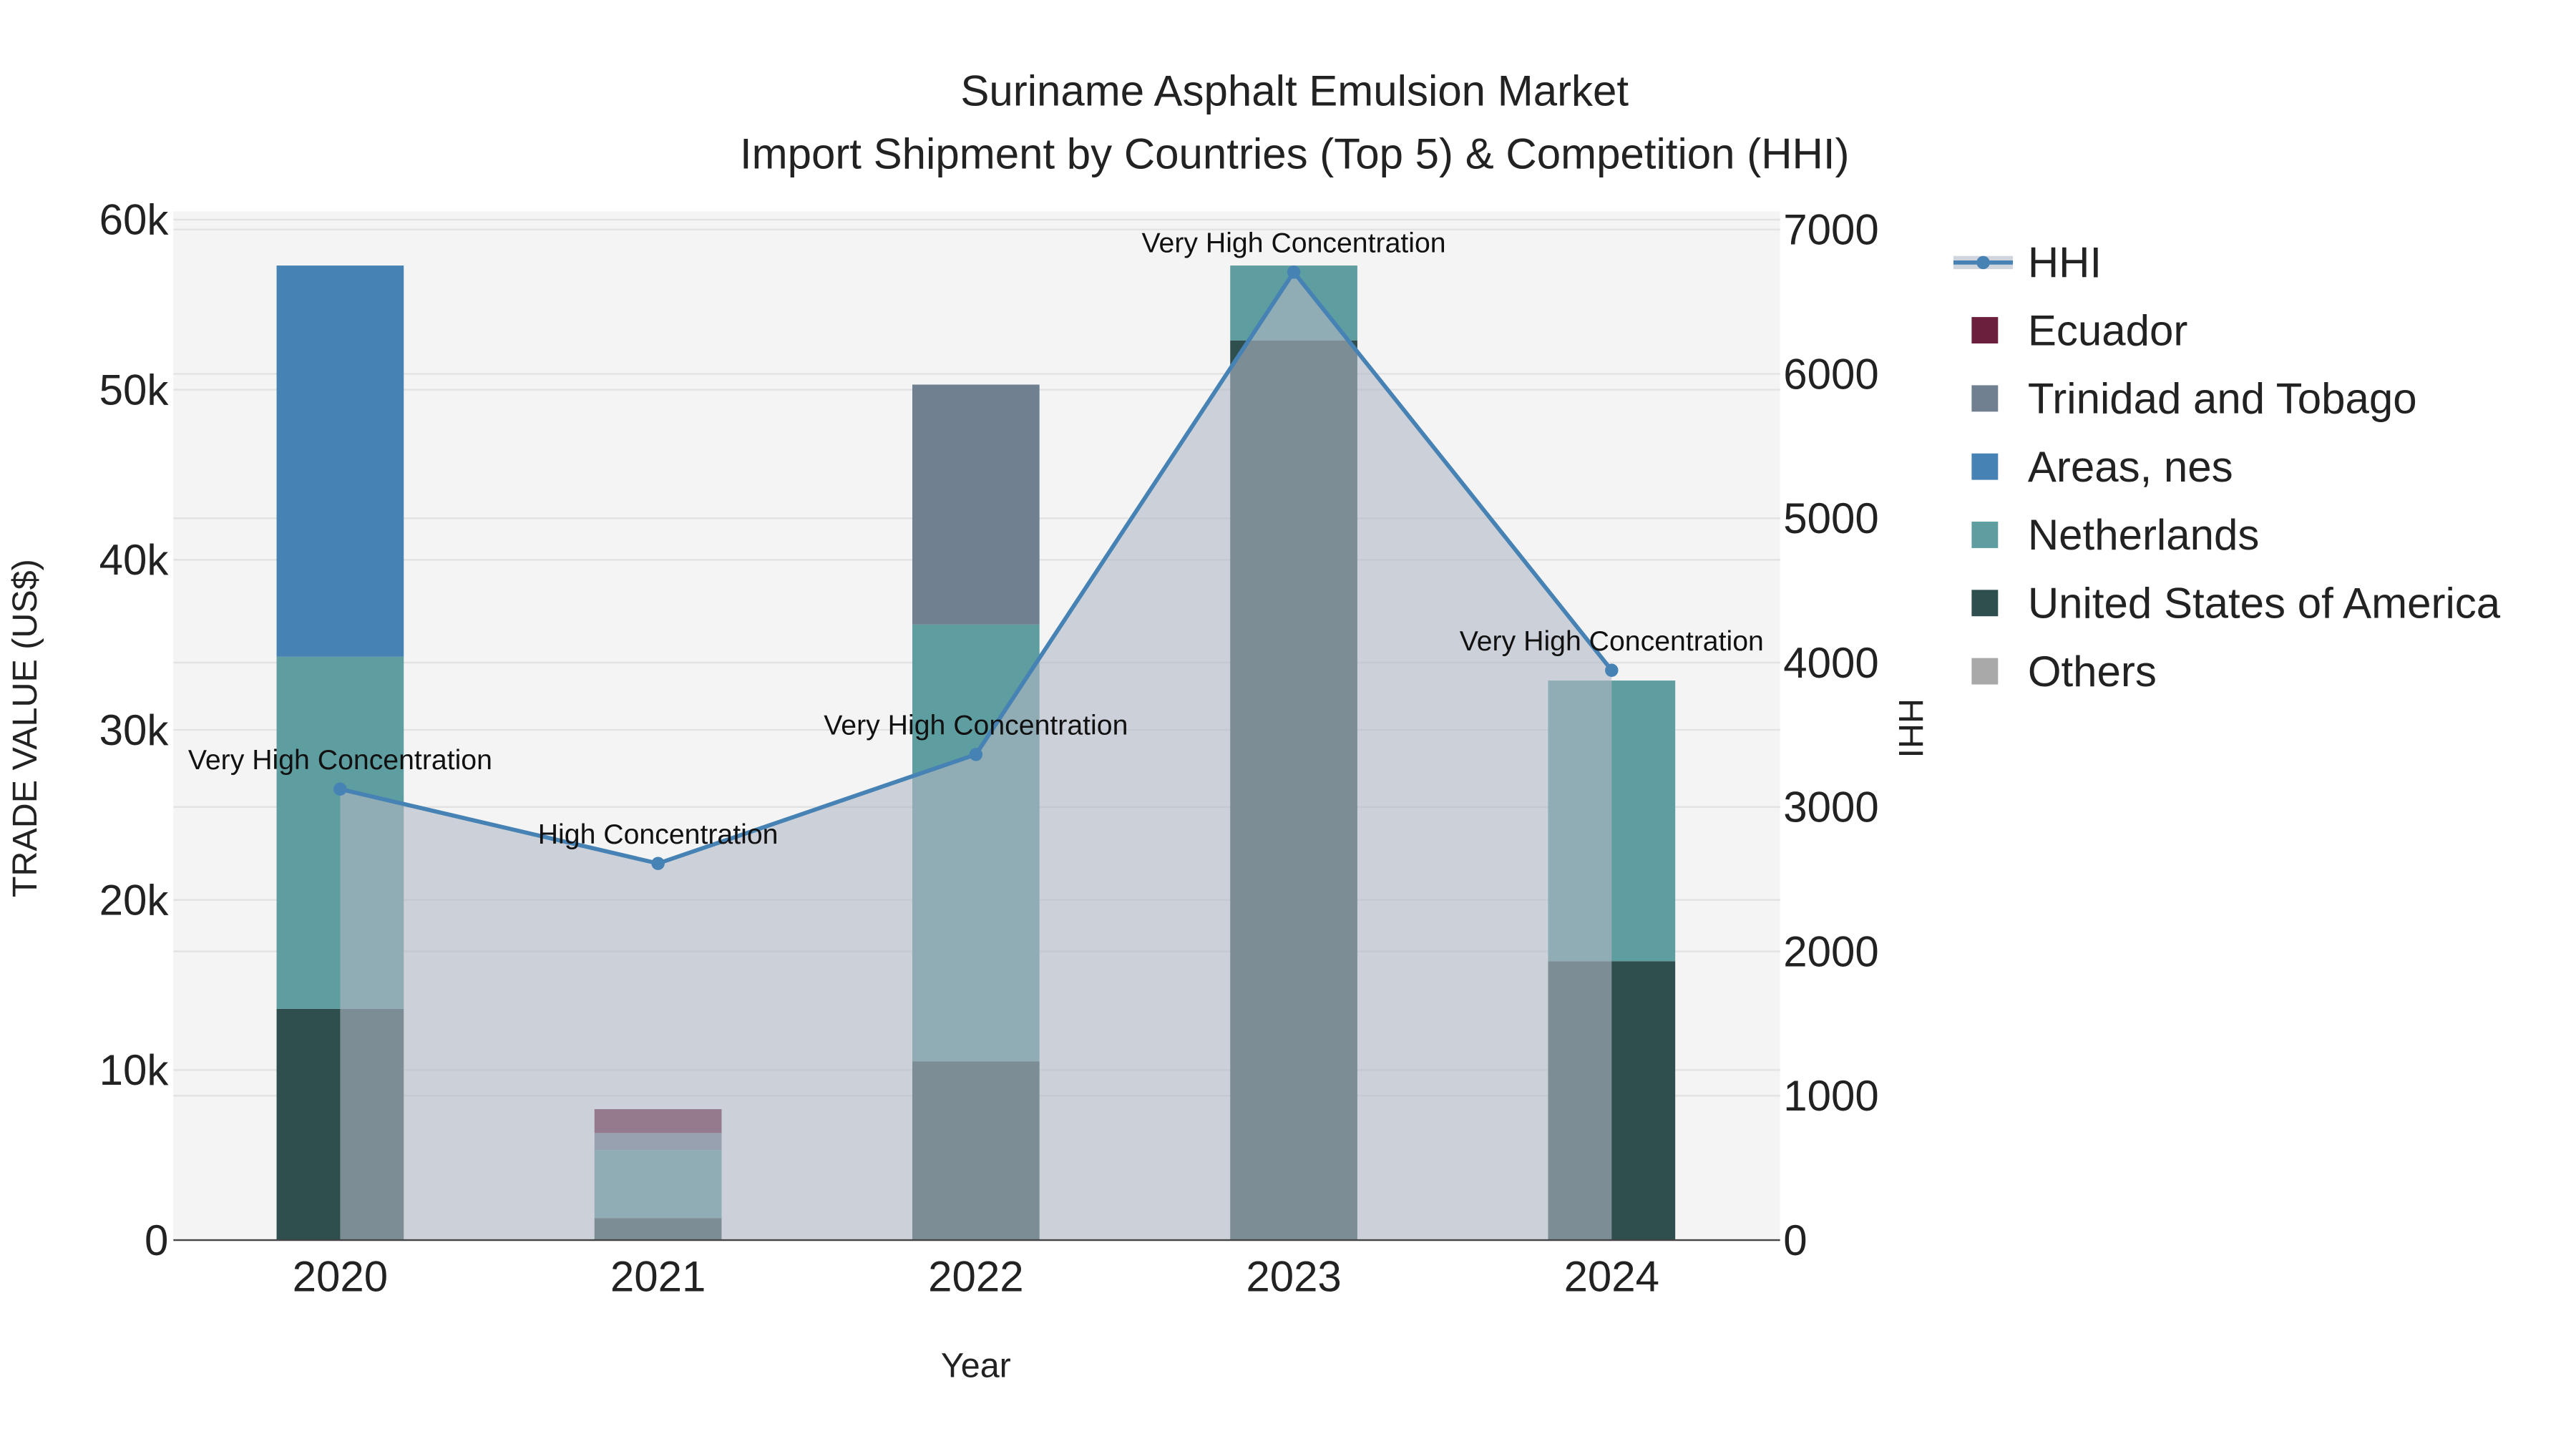 The image size is (2576, 1449). I want to click on x-tick-label: 2023, so click(1293, 1277).